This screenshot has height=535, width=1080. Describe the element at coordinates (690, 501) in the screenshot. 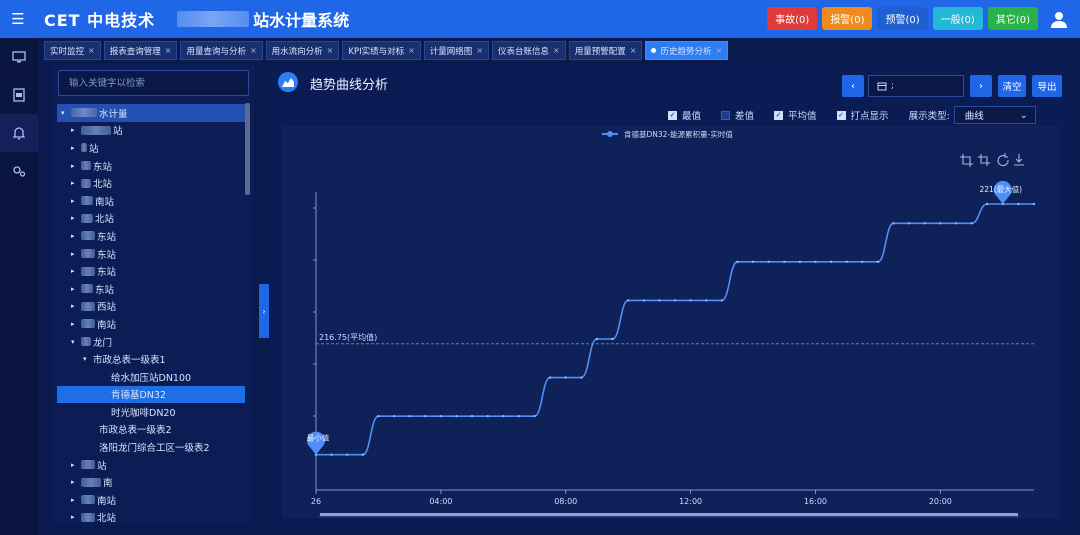

I see `x-tick-label: 12:00` at that location.